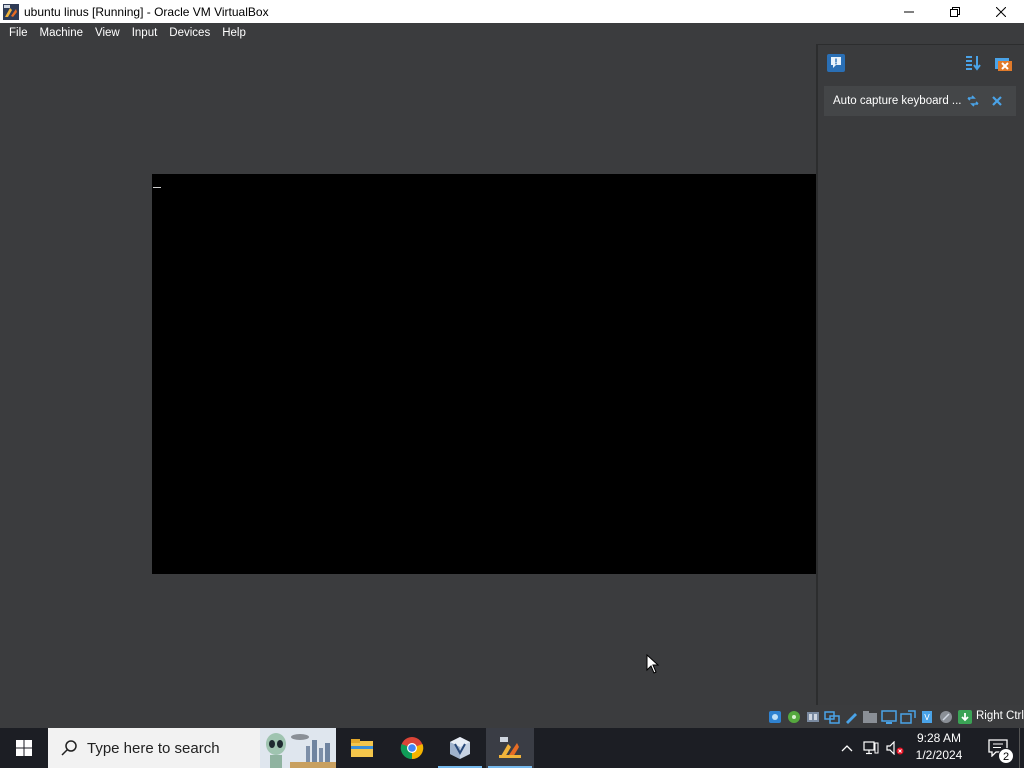 The image size is (1024, 768). I want to click on virtualbox-vm-icon, so click(510, 747).